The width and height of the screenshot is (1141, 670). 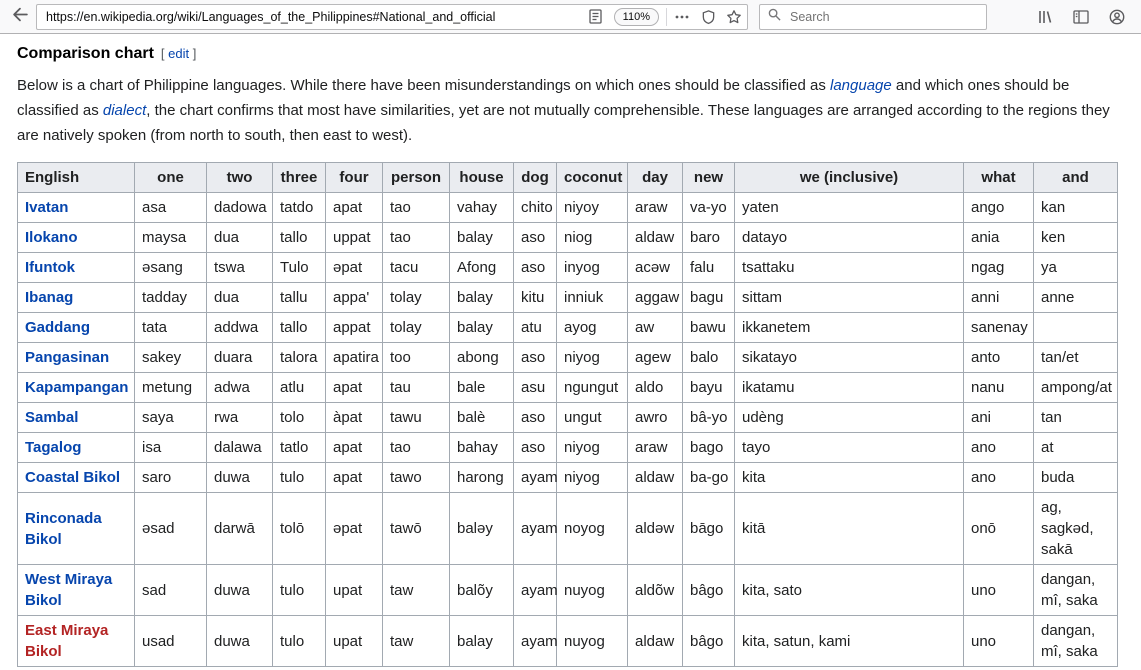 I want to click on library-icon, so click(x=1045, y=17).